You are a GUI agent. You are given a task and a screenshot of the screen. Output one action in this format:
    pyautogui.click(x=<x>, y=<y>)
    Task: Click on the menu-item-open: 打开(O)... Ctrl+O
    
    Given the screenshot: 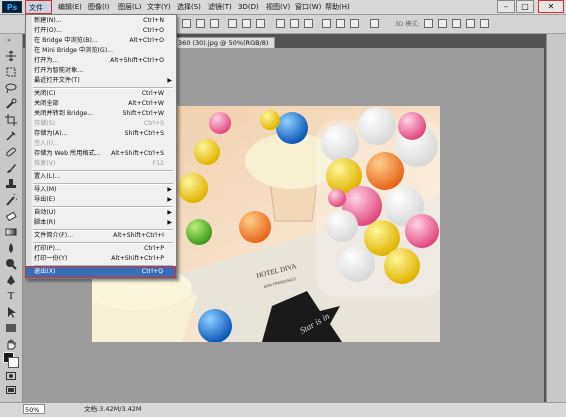 What is the action you would take?
    pyautogui.click(x=101, y=31)
    